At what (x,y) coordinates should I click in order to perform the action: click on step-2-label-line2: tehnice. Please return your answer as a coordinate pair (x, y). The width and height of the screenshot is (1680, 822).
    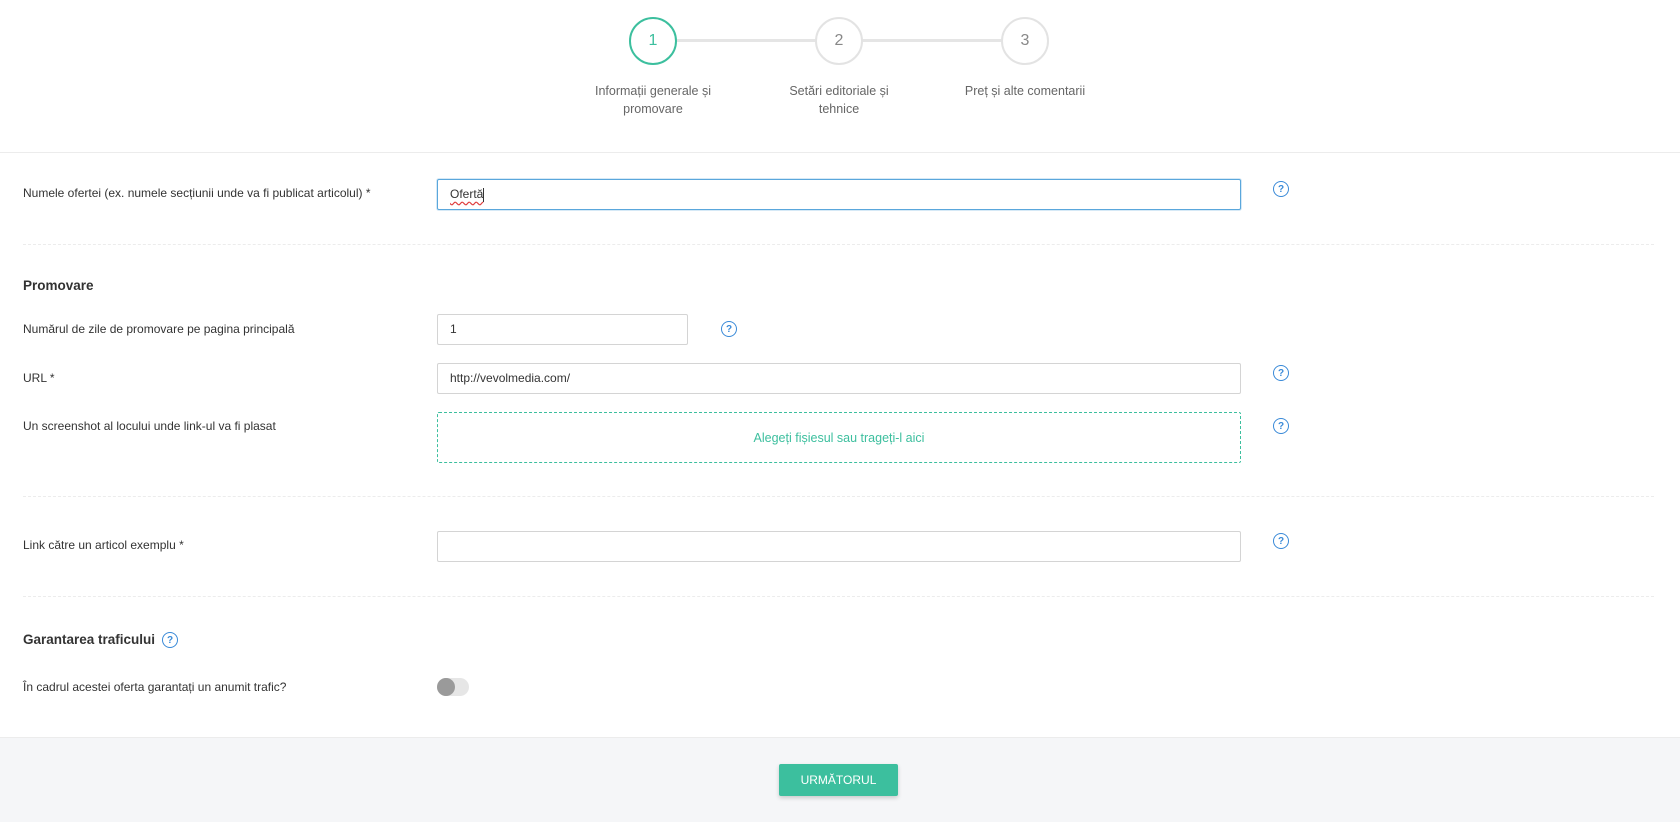
    Looking at the image, I should click on (839, 109).